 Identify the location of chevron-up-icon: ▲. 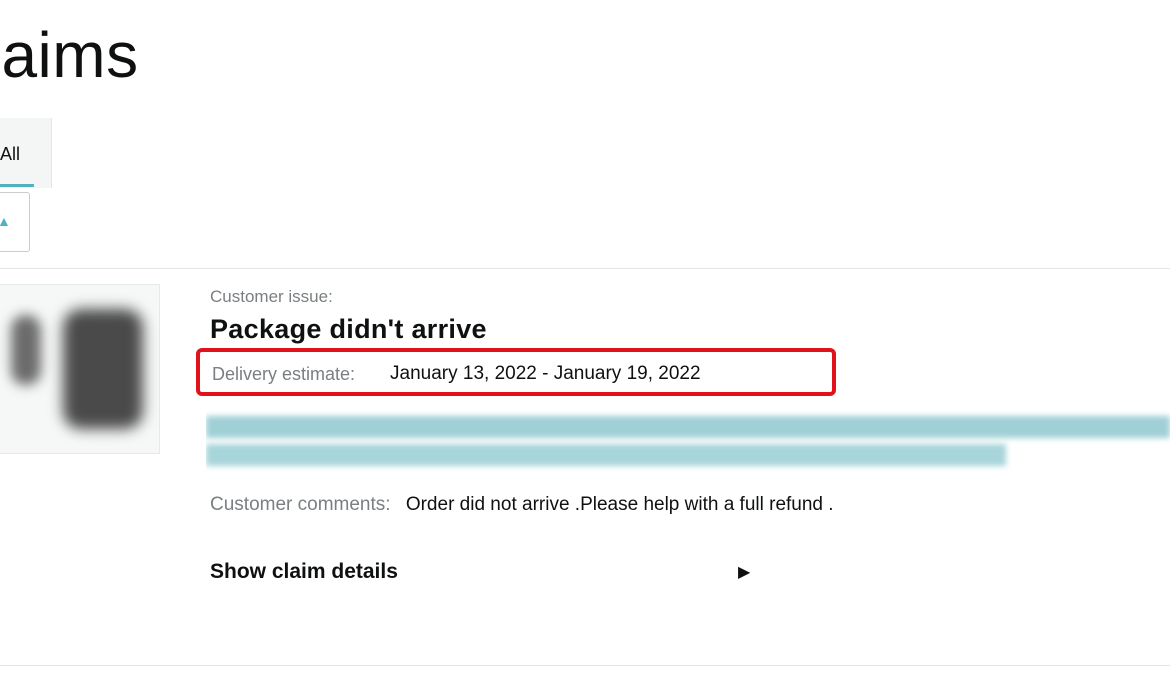
(5, 221).